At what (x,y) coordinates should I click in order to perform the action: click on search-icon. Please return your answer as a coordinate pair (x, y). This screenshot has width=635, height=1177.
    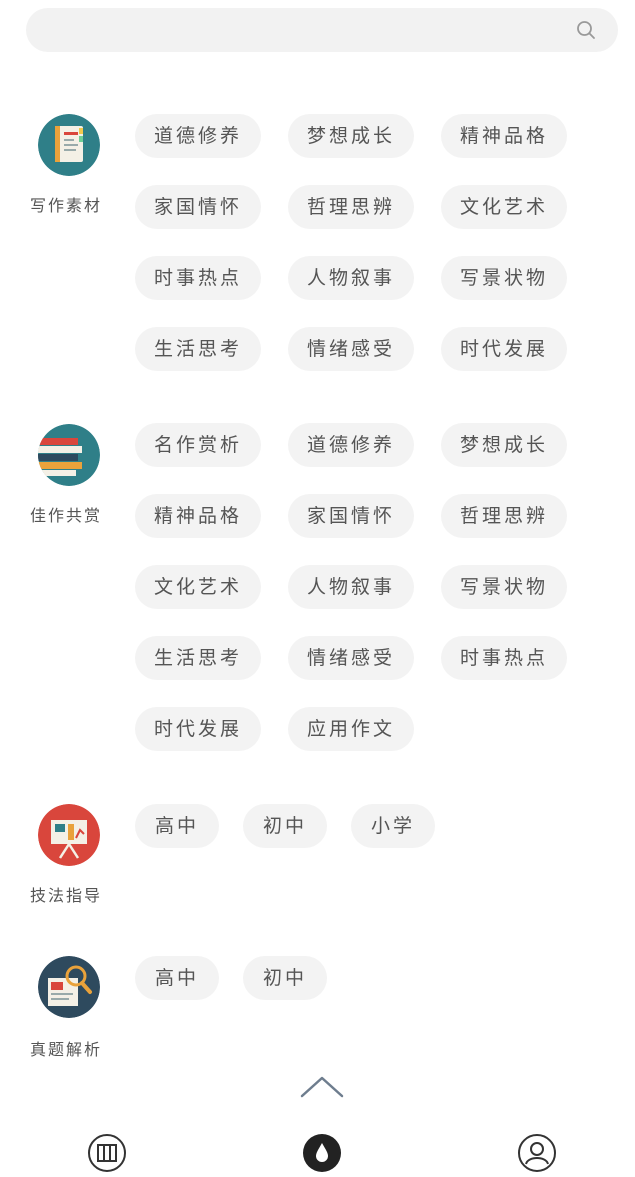
    Looking at the image, I should click on (586, 30).